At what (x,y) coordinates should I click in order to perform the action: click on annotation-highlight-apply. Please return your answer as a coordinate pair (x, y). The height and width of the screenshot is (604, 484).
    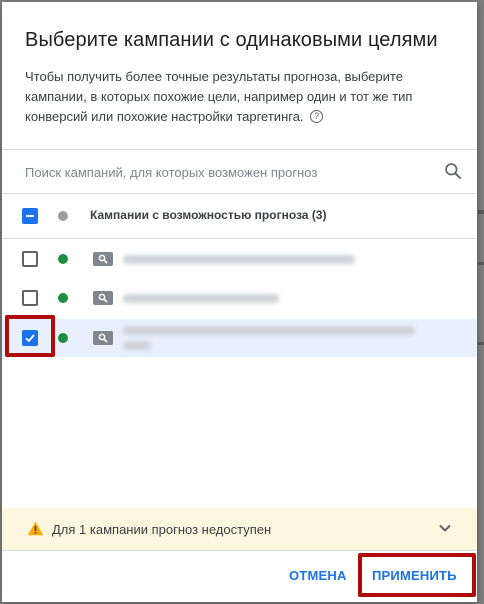
    Looking at the image, I should click on (417, 575).